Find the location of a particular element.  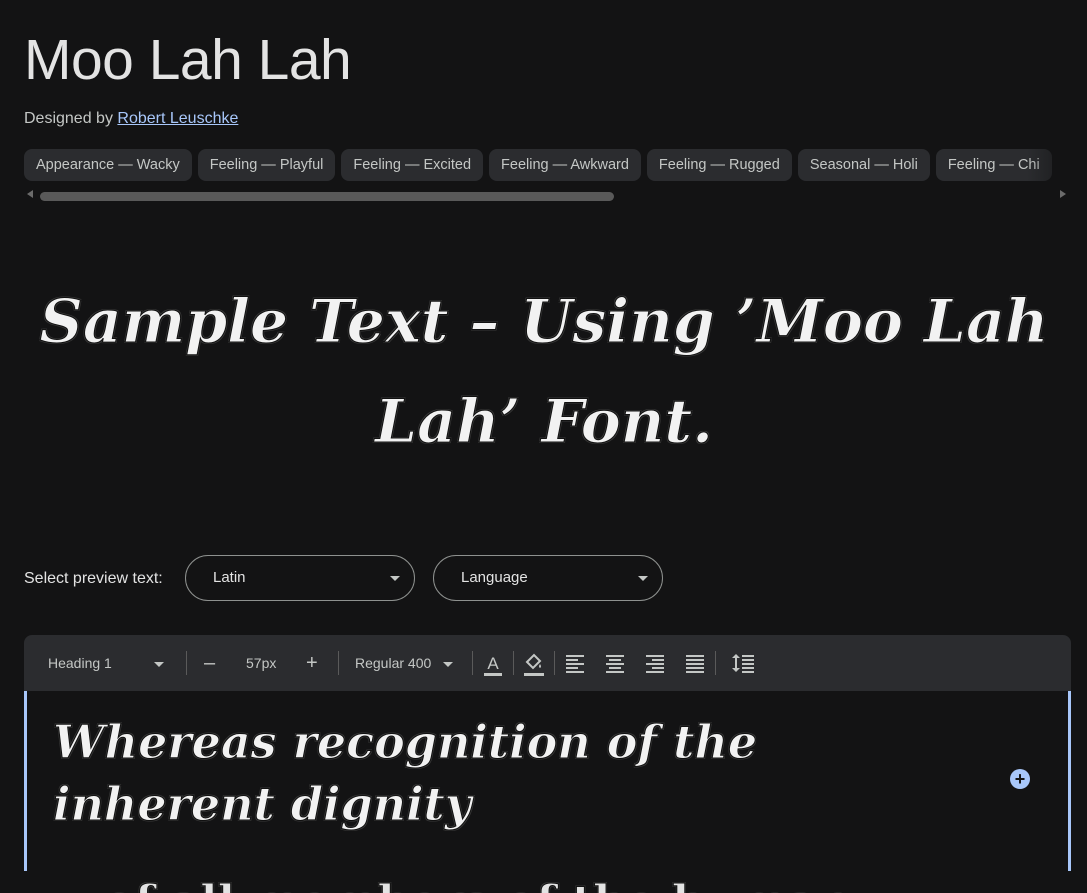

designer-link: Robert Leuschke is located at coordinates (177, 118).